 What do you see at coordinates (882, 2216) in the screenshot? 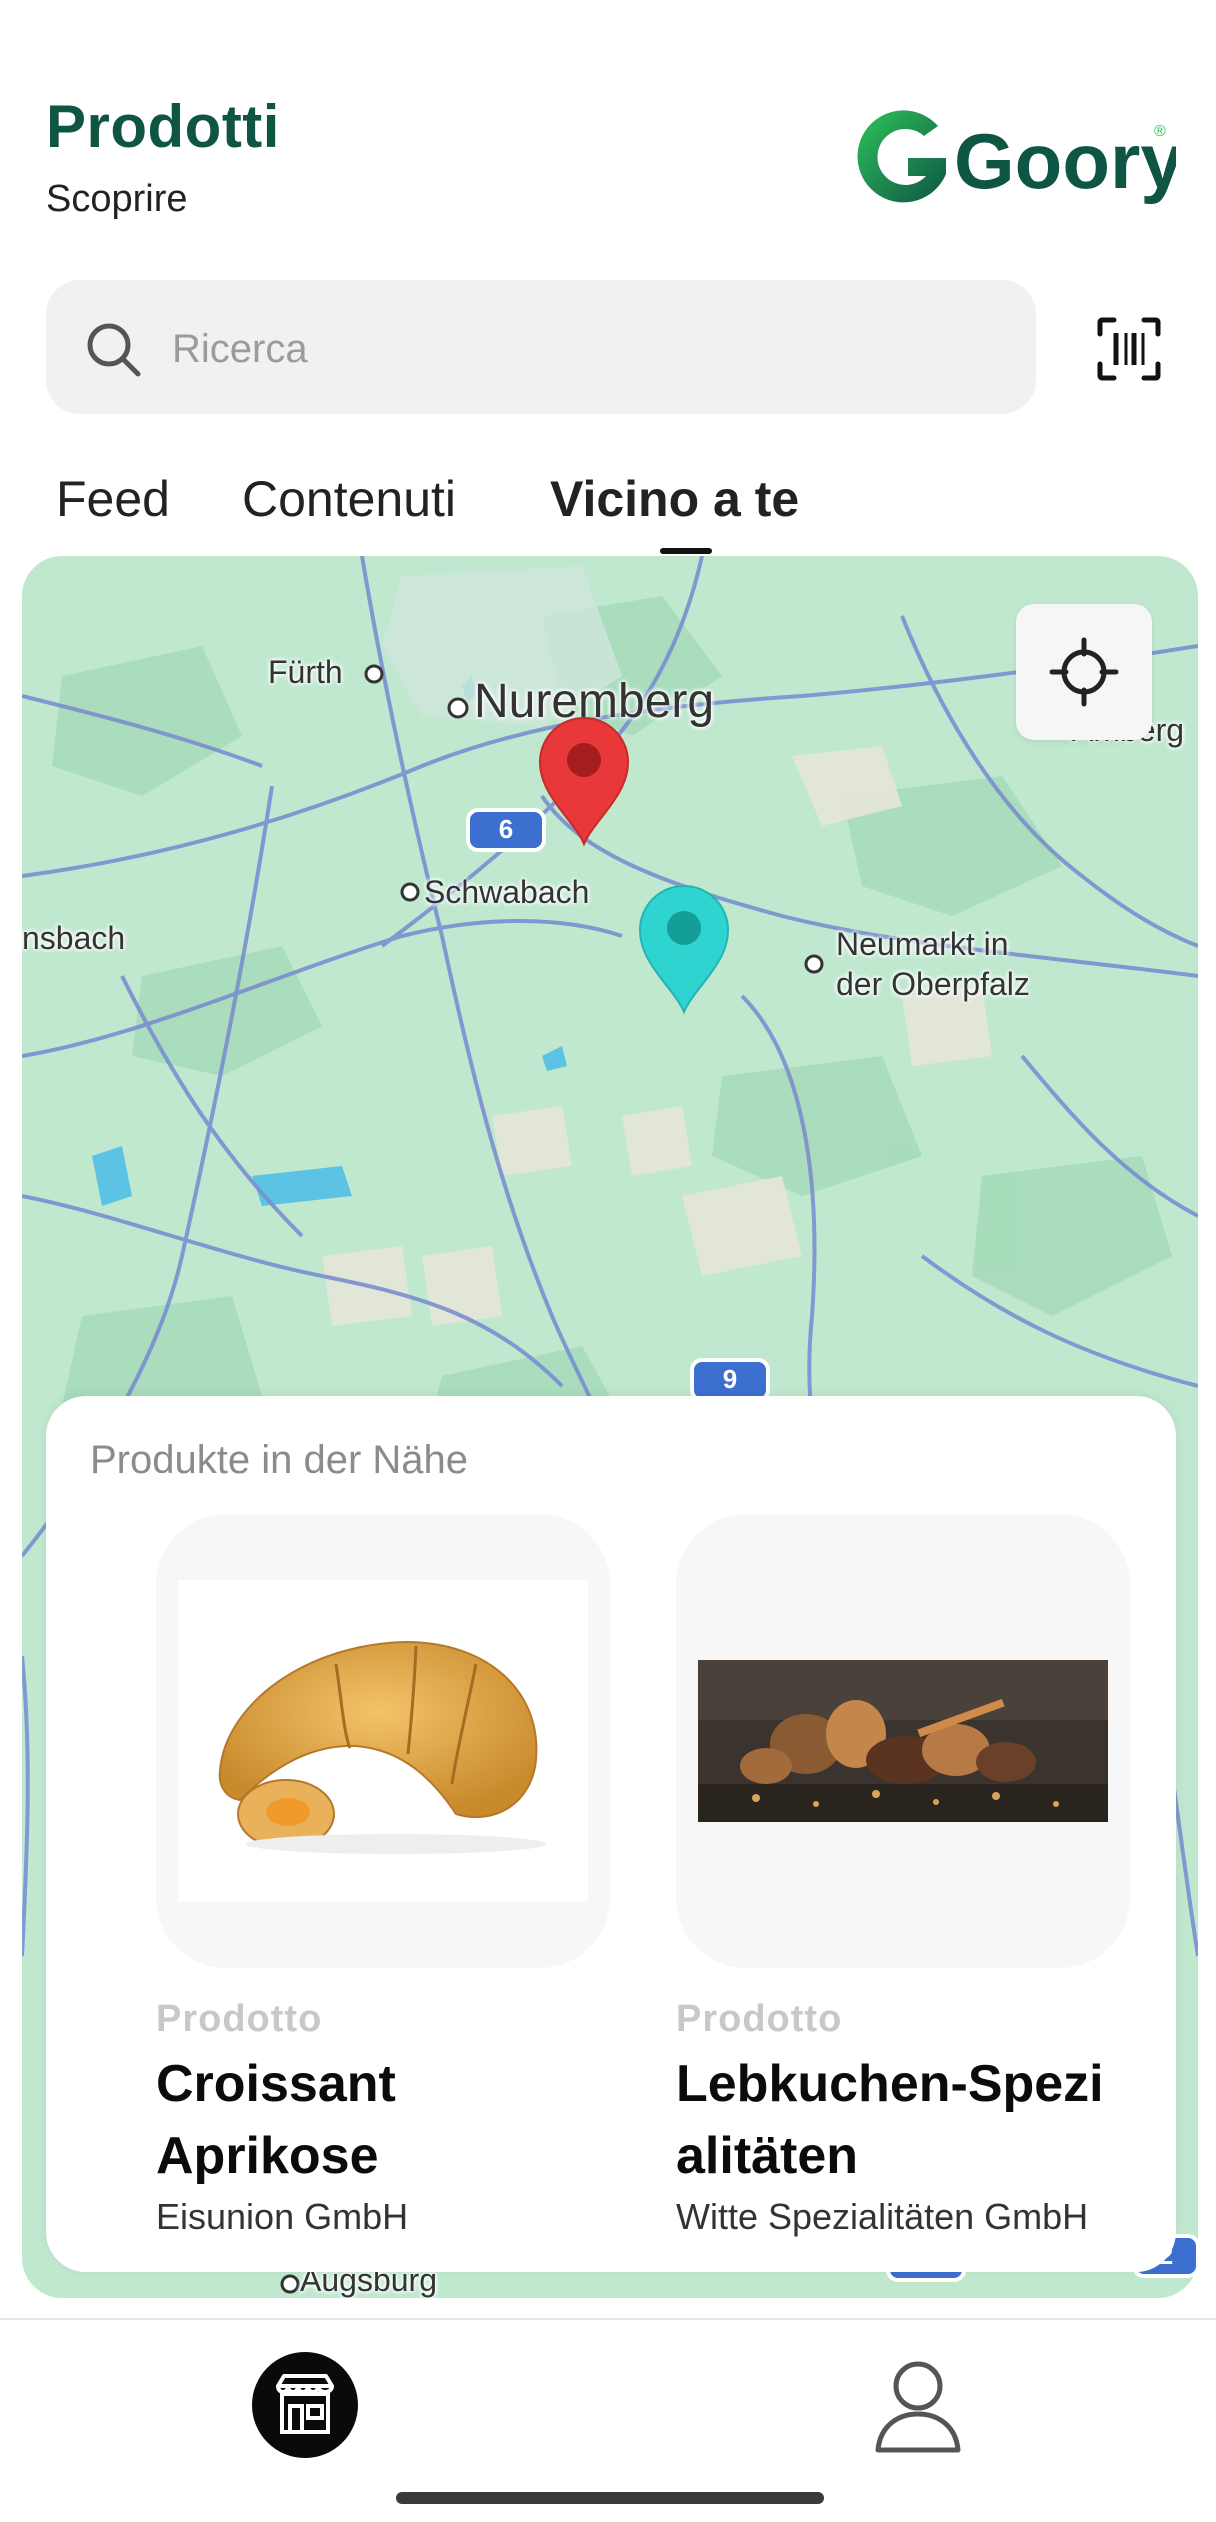
I see `product-2-company: Witte Spezialitäten GmbH` at bounding box center [882, 2216].